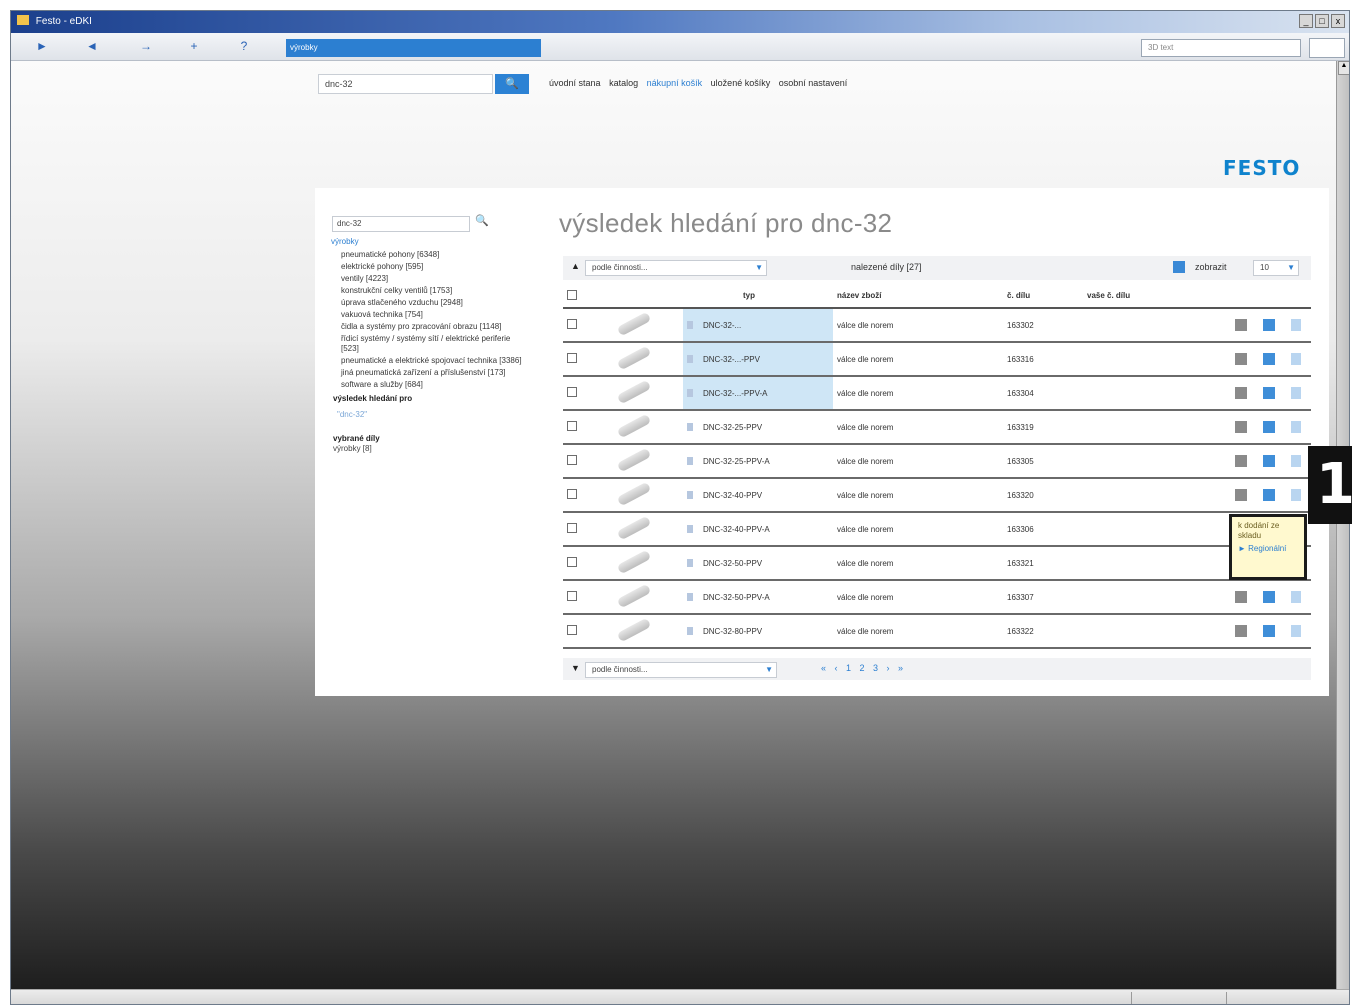  What do you see at coordinates (1261, 168) in the screenshot?
I see `festo-logo: FESTO` at bounding box center [1261, 168].